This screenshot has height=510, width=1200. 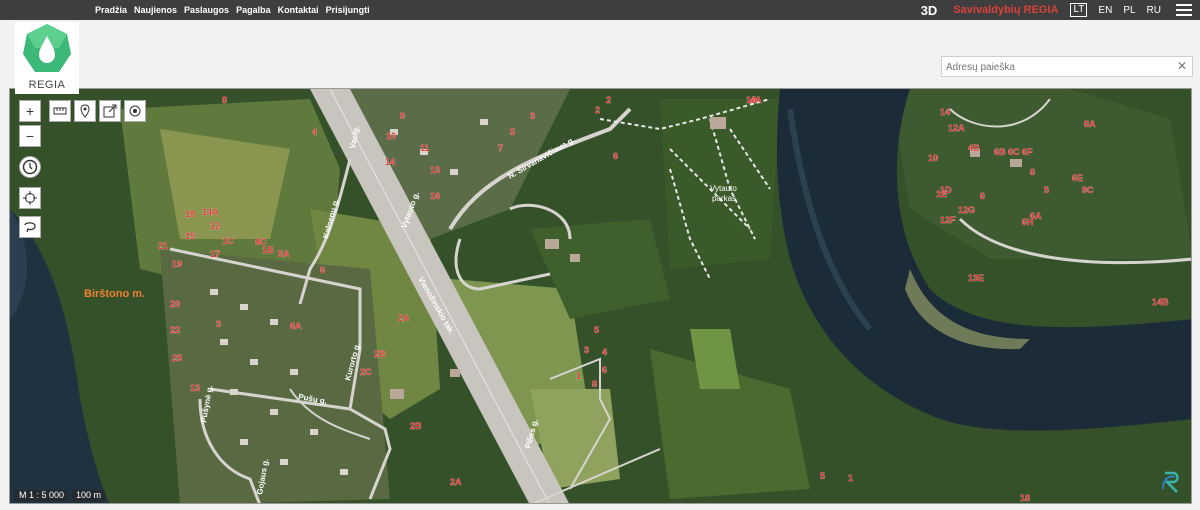 I want to click on nav-item-prisijungti: Prisijungti, so click(x=348, y=10).